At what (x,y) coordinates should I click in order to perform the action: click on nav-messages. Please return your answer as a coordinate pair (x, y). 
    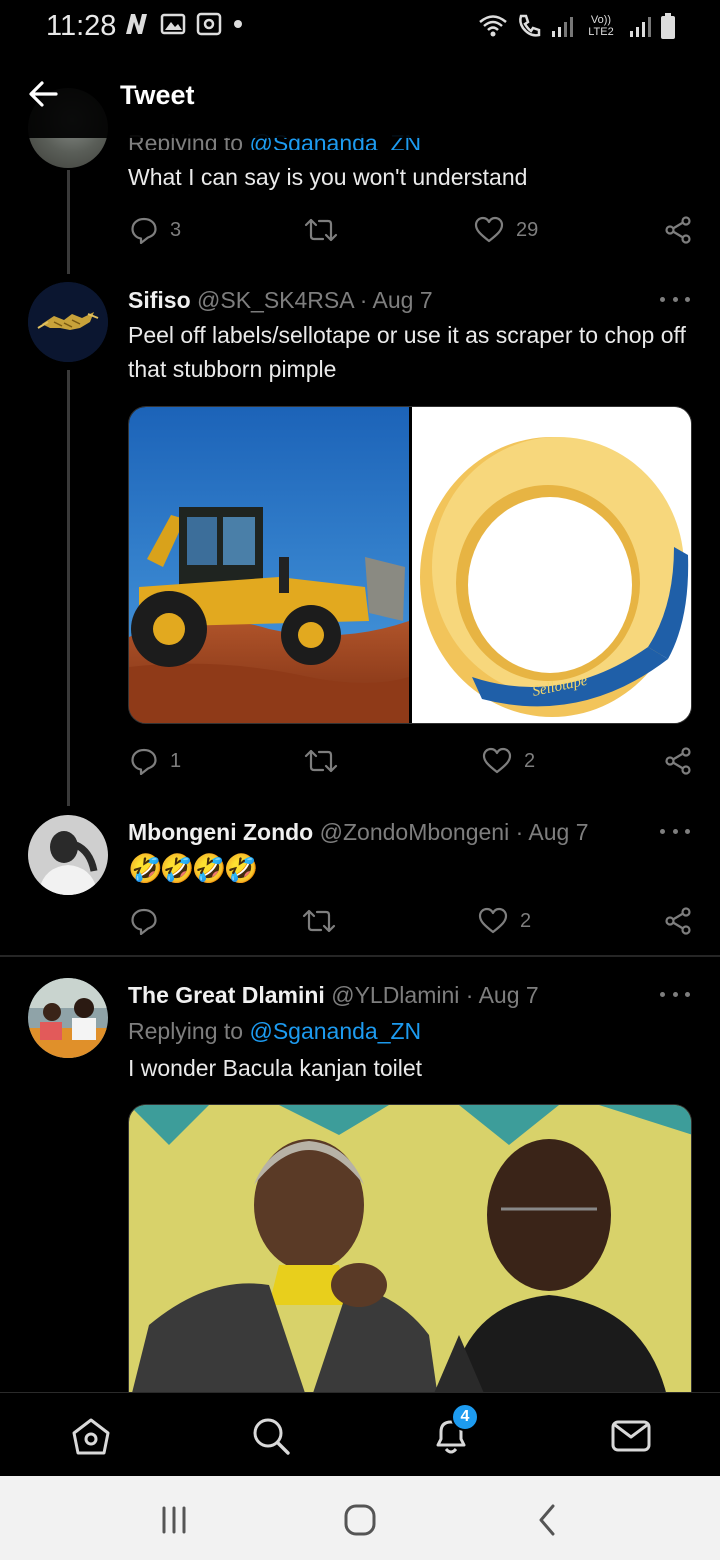
    Looking at the image, I should click on (631, 1436).